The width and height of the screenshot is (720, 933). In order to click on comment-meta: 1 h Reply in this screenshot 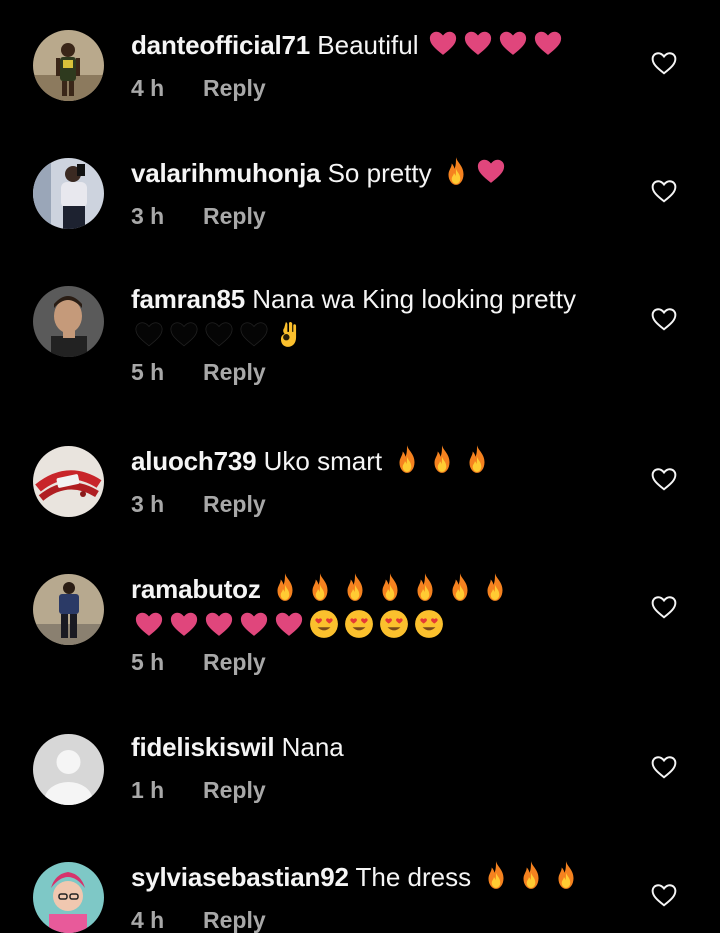, I will do `click(380, 790)`.